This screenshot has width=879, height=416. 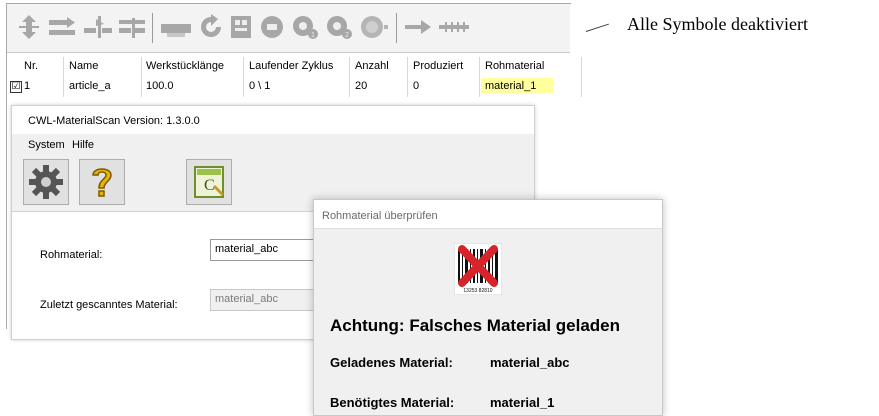 I want to click on svg-text: 1, so click(x=313, y=35).